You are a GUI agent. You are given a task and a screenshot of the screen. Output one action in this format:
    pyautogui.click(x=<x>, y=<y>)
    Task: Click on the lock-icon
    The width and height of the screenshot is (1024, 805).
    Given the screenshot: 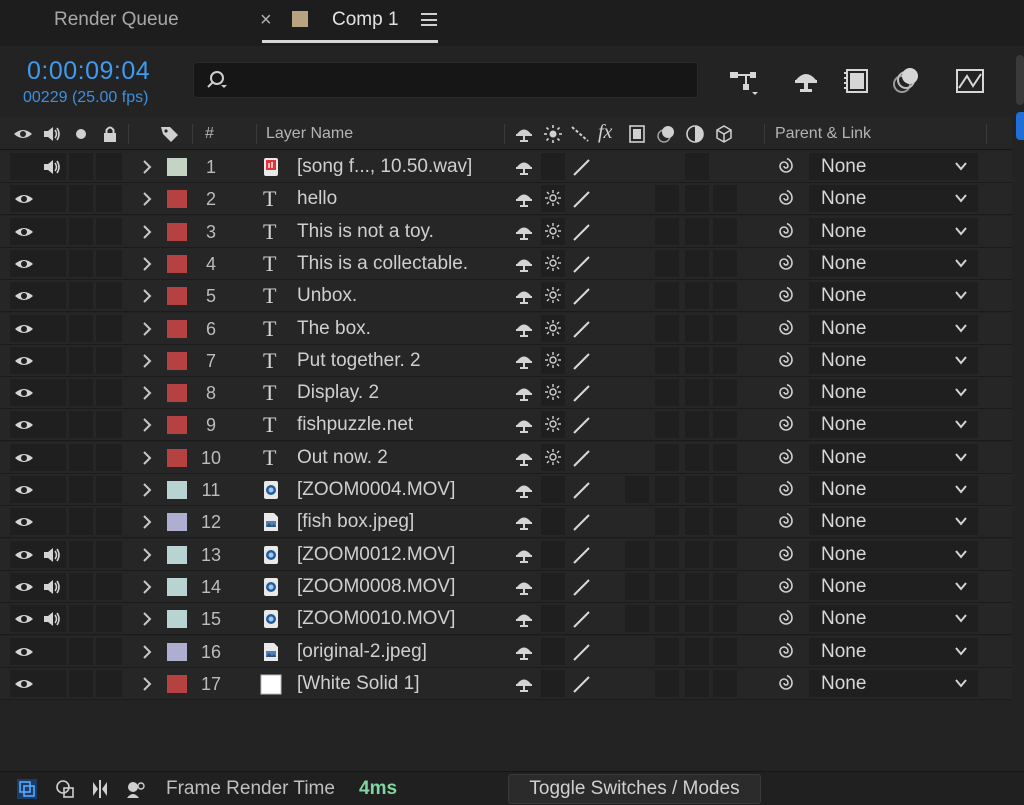 What is the action you would take?
    pyautogui.click(x=110, y=134)
    